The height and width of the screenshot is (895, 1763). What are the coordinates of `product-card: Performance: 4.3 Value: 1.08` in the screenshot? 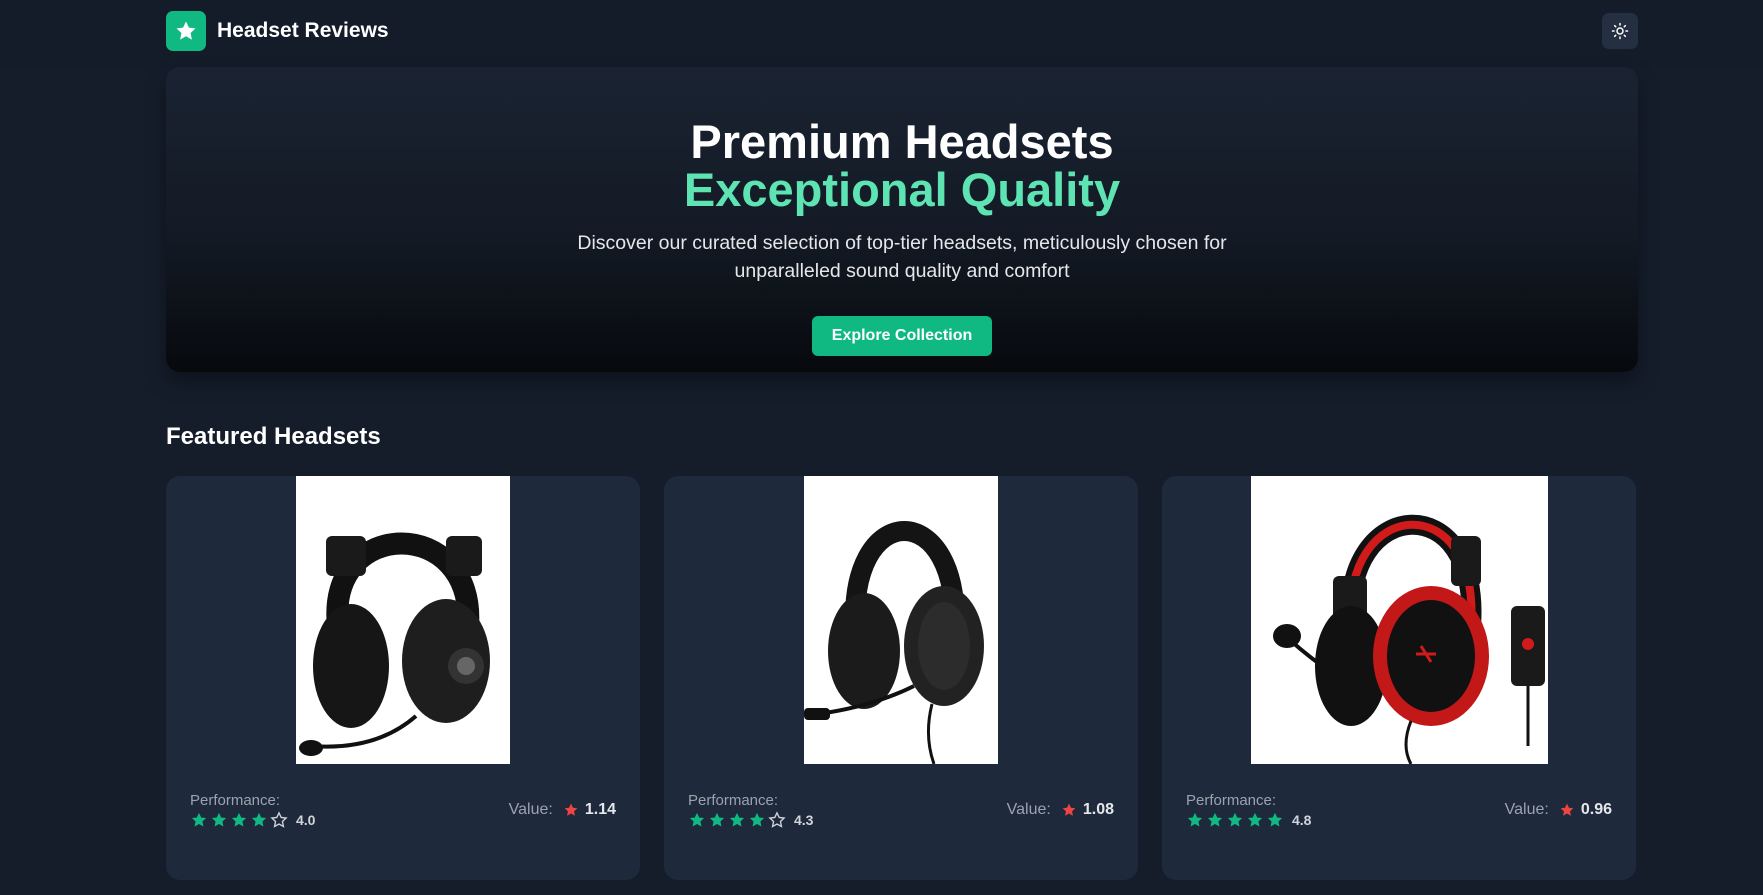 It's located at (901, 678).